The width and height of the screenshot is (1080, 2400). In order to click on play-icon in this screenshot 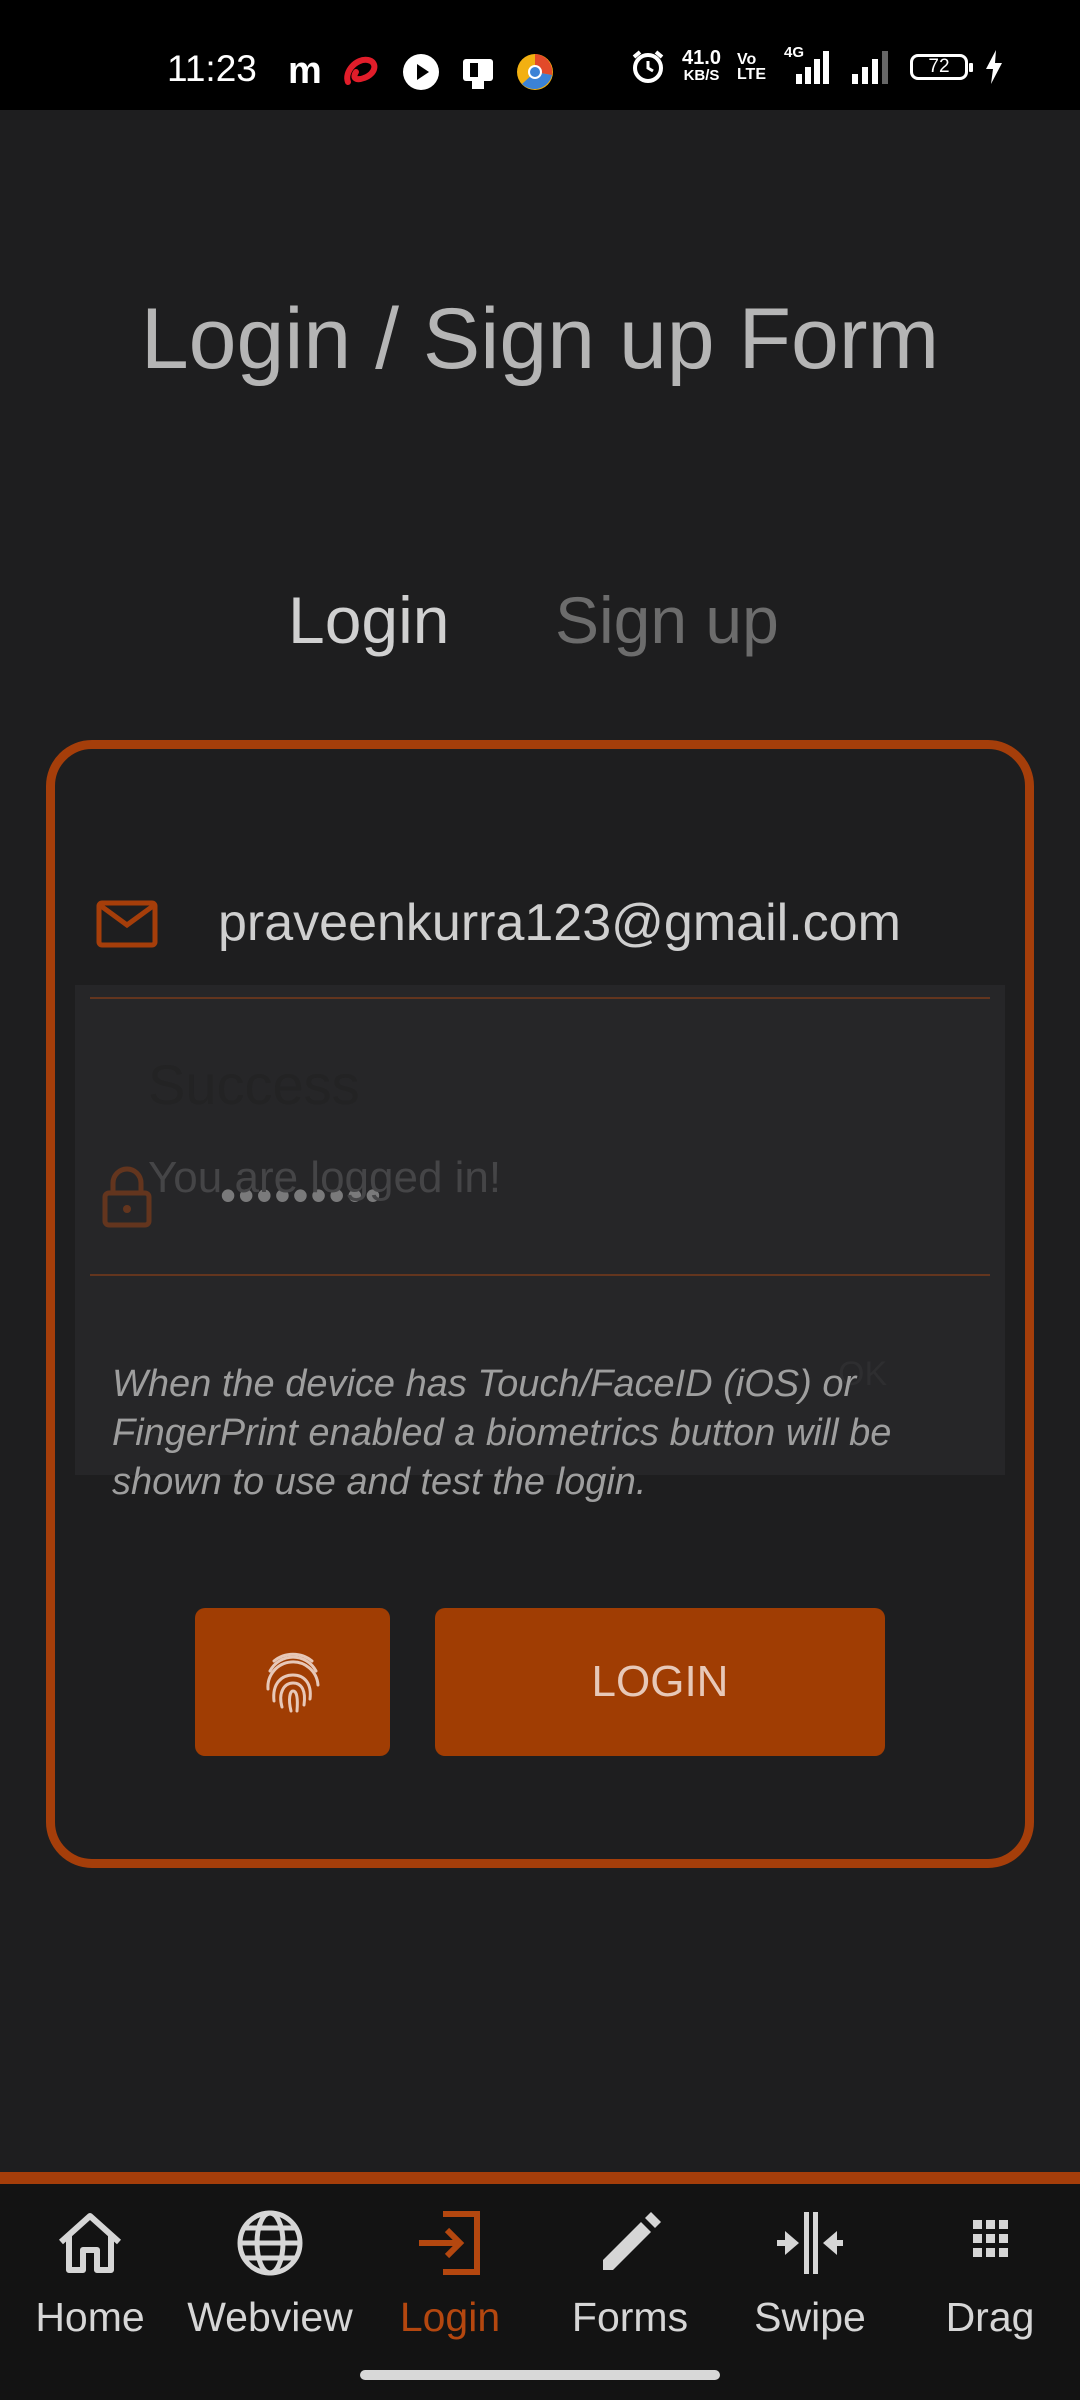, I will do `click(420, 71)`.